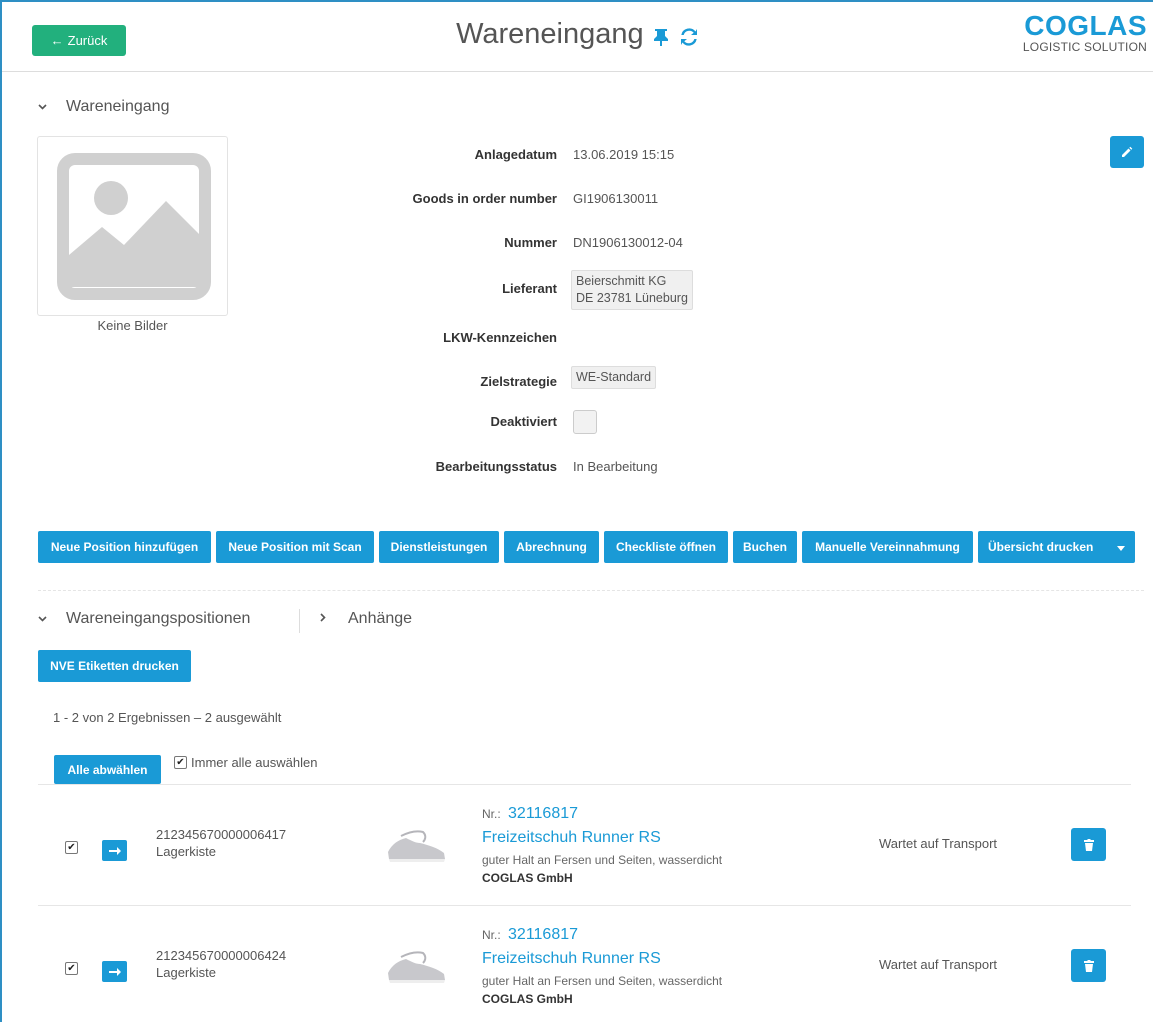 The height and width of the screenshot is (1022, 1153). Describe the element at coordinates (530, 242) in the screenshot. I see `number-label: Nummer` at that location.